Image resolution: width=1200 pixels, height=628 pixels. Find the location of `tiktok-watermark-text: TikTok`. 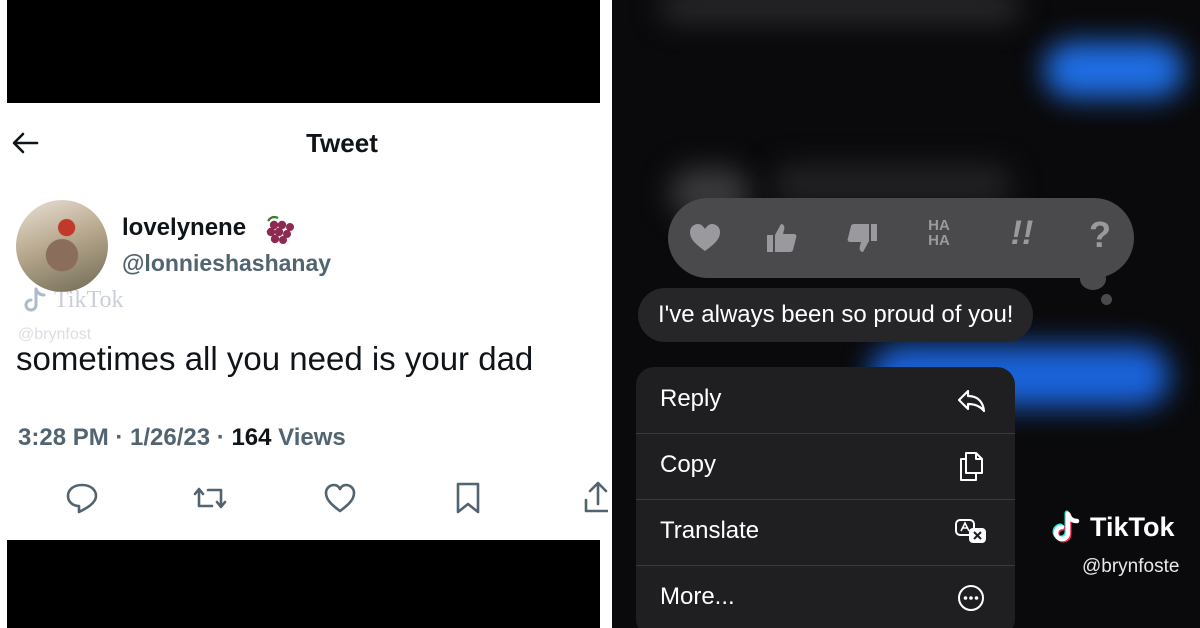

tiktok-watermark-text: TikTok is located at coordinates (89, 299).